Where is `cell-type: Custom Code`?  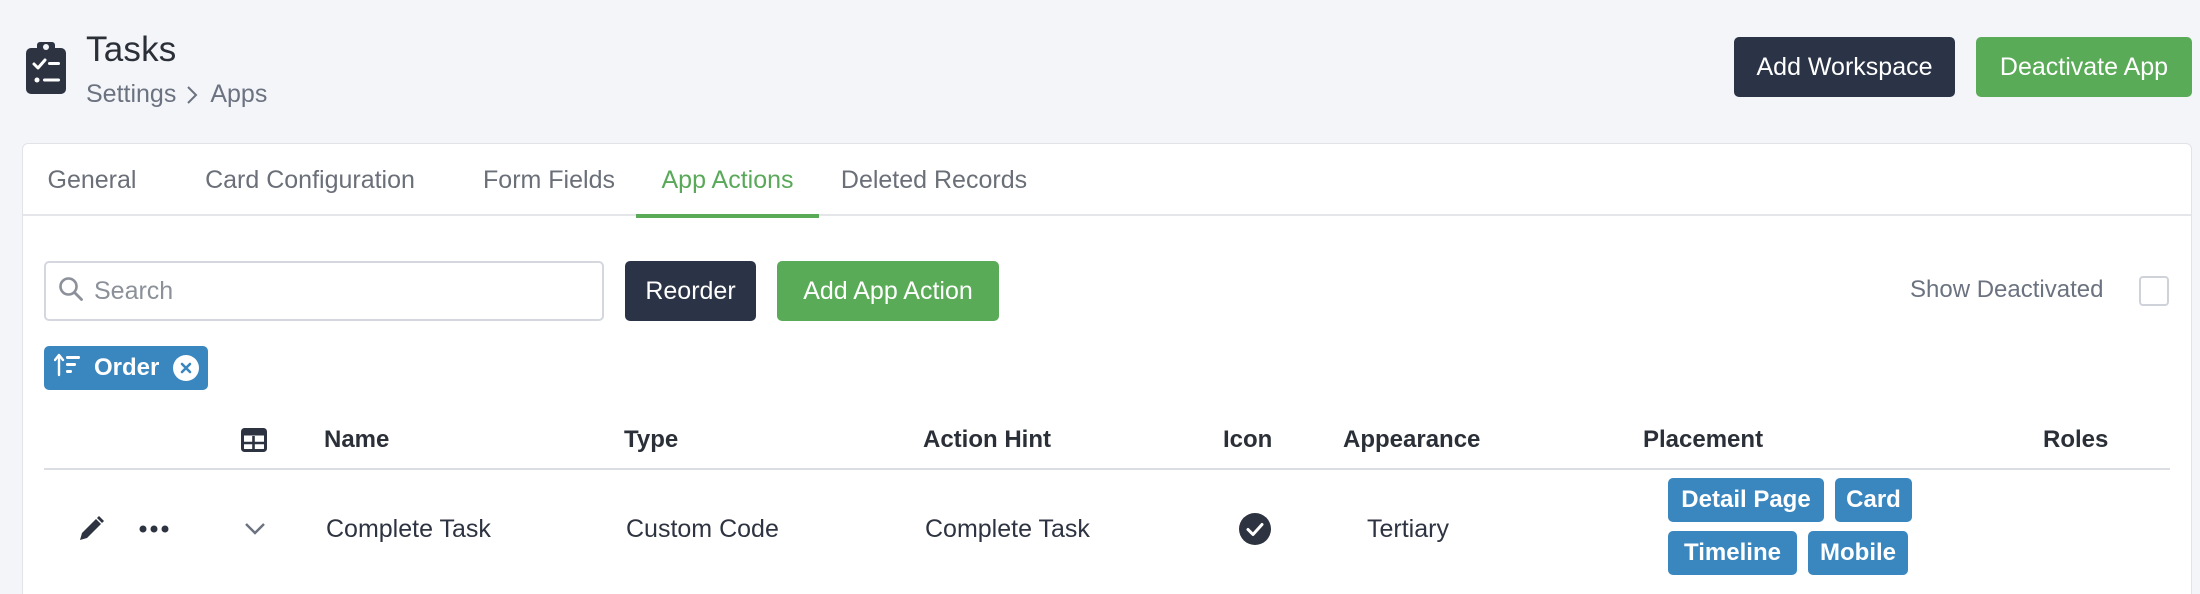
cell-type: Custom Code is located at coordinates (702, 528).